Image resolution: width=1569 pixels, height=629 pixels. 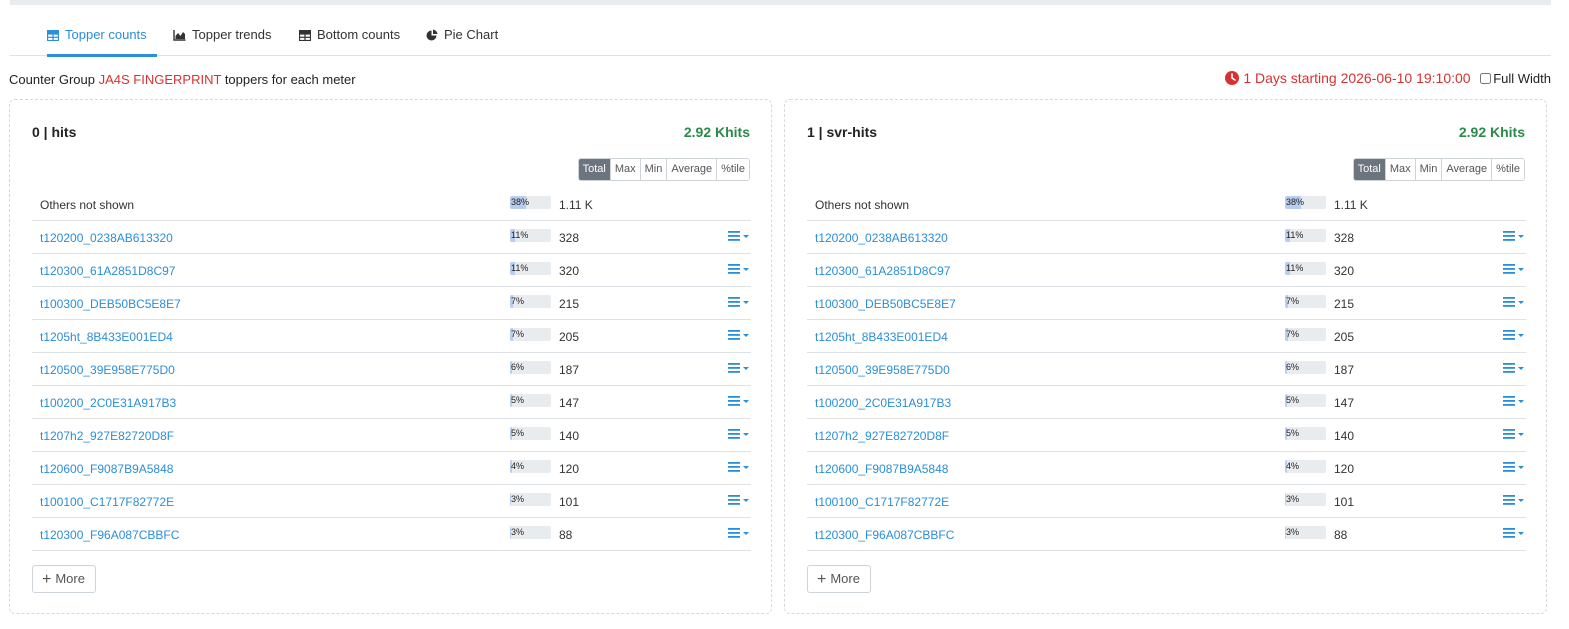 What do you see at coordinates (518, 433) in the screenshot?
I see `percent-label: 5%` at bounding box center [518, 433].